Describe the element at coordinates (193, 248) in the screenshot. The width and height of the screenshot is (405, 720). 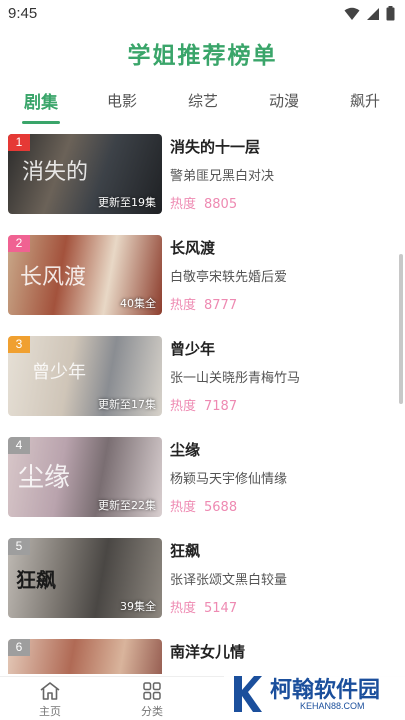
I see `item-title: 长风渡` at that location.